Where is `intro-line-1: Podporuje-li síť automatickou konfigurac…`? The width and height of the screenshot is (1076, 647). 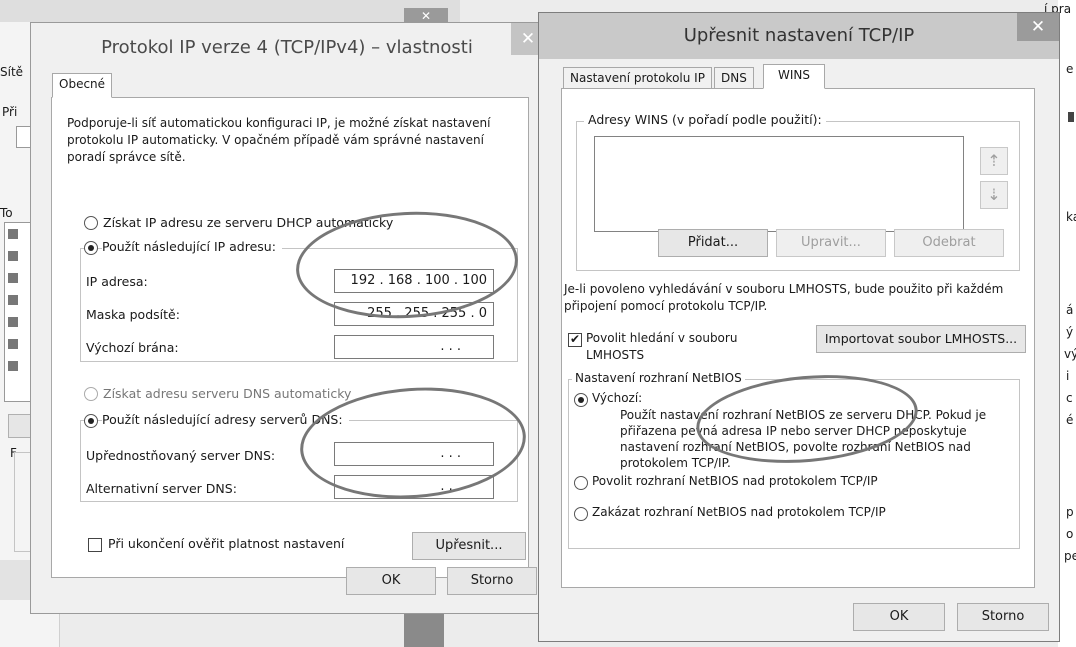
intro-line-1: Podporuje-li síť automatickou konfigurac… is located at coordinates (279, 123).